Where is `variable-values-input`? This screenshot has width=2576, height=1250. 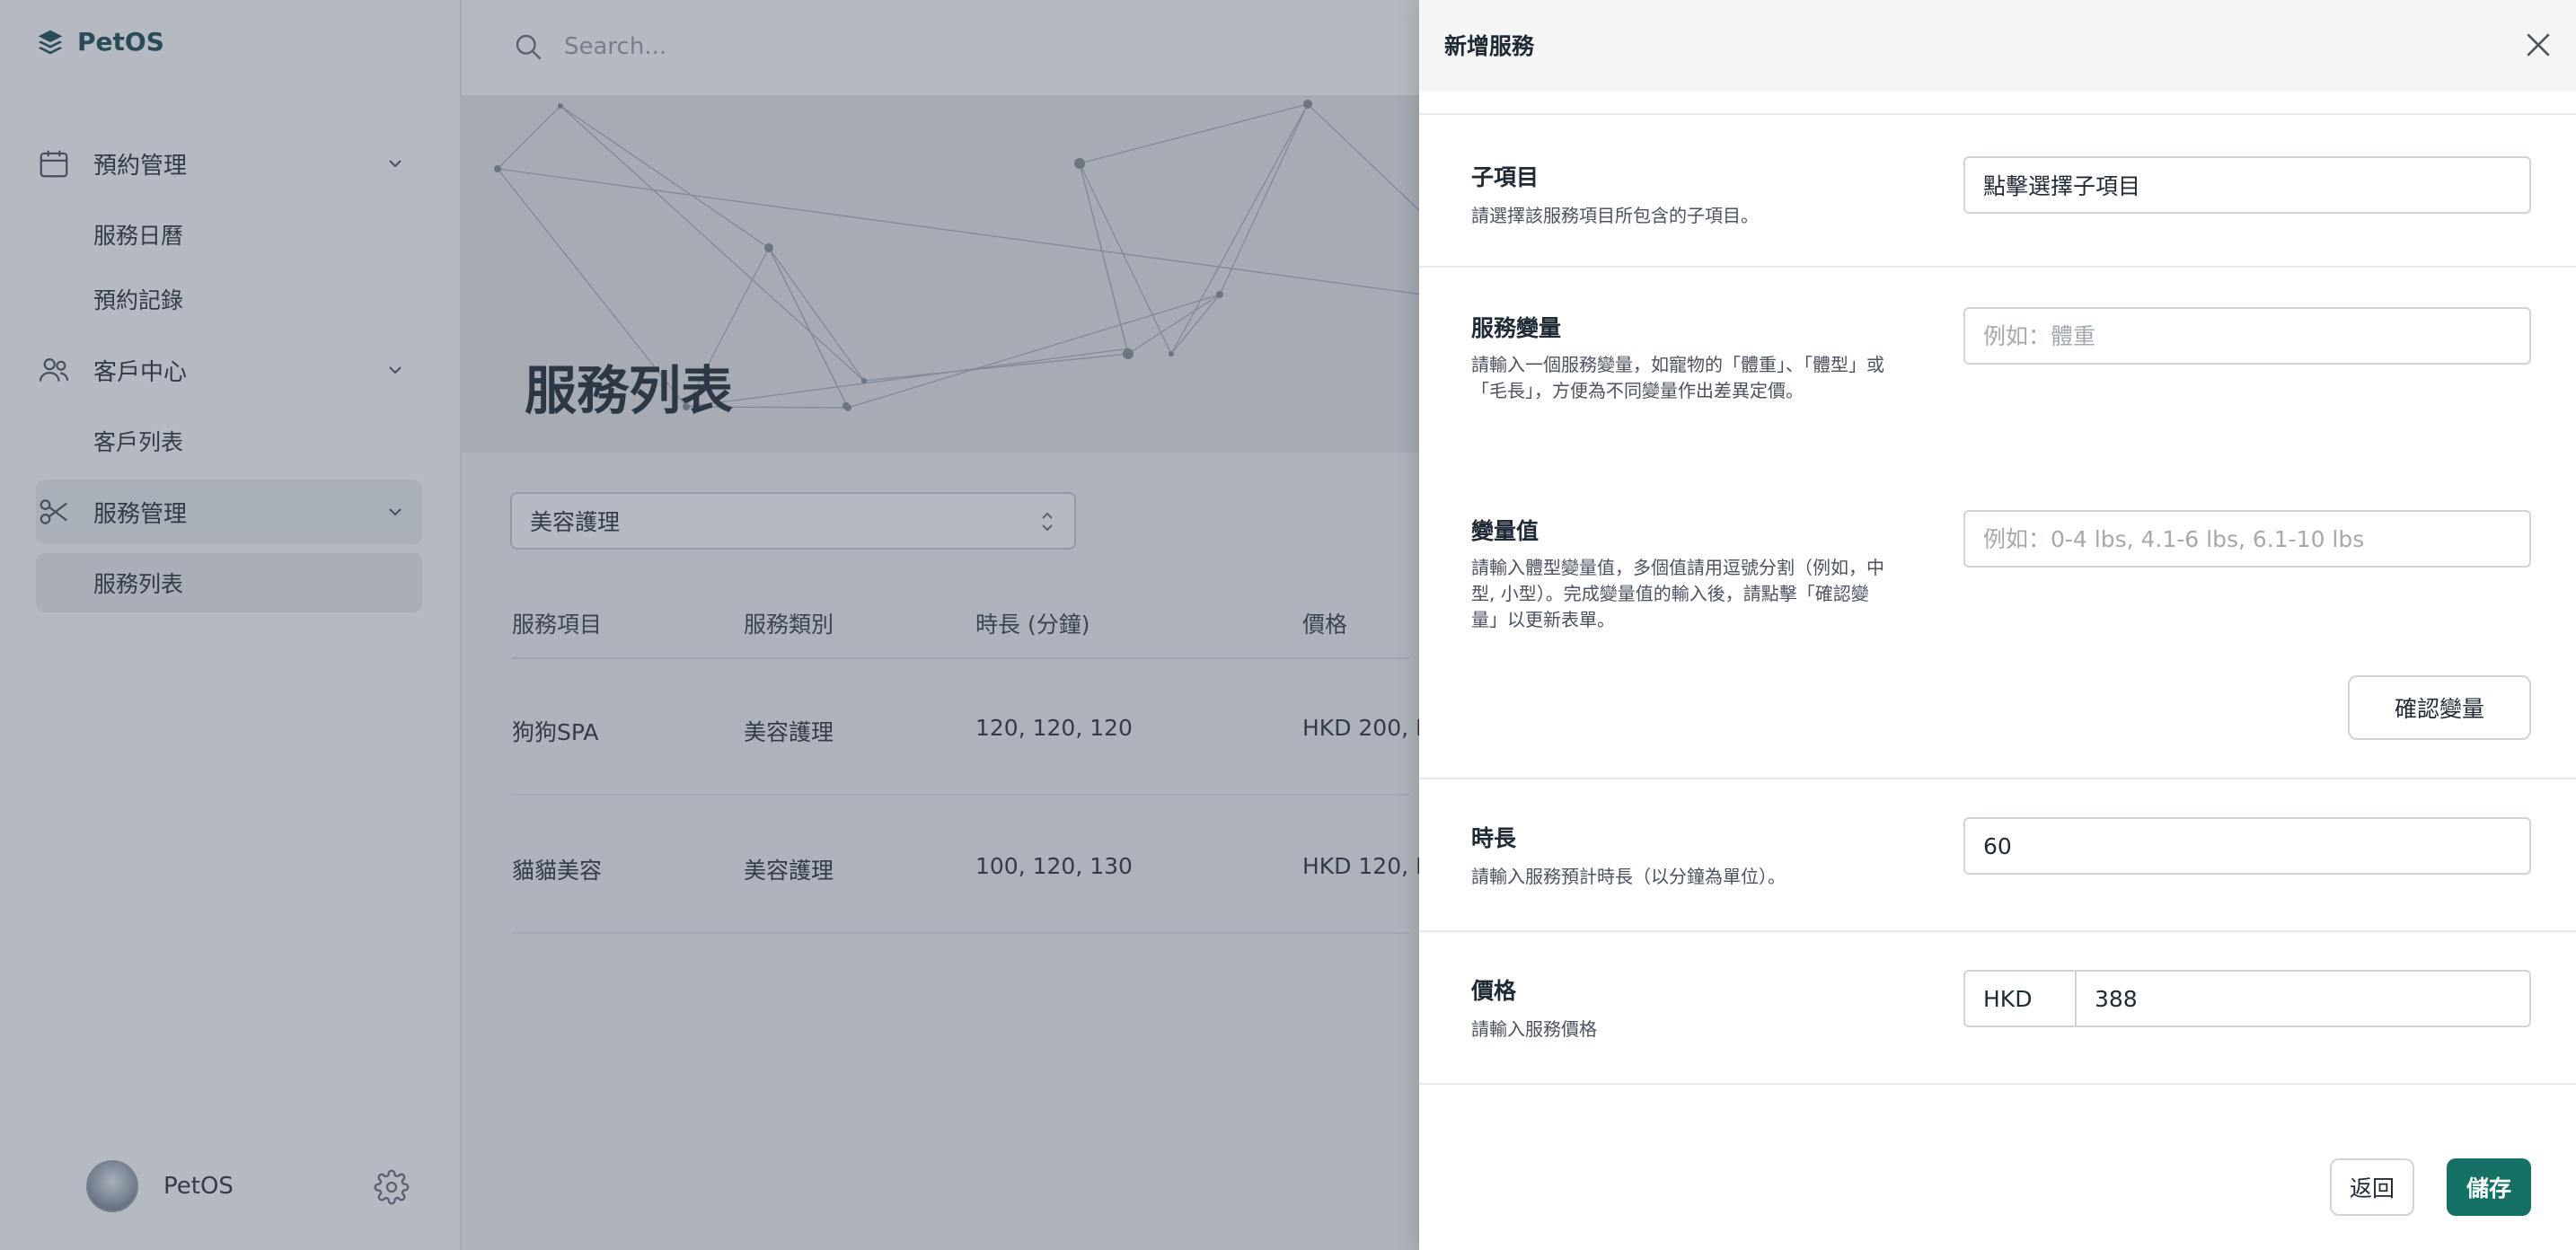 variable-values-input is located at coordinates (2247, 539).